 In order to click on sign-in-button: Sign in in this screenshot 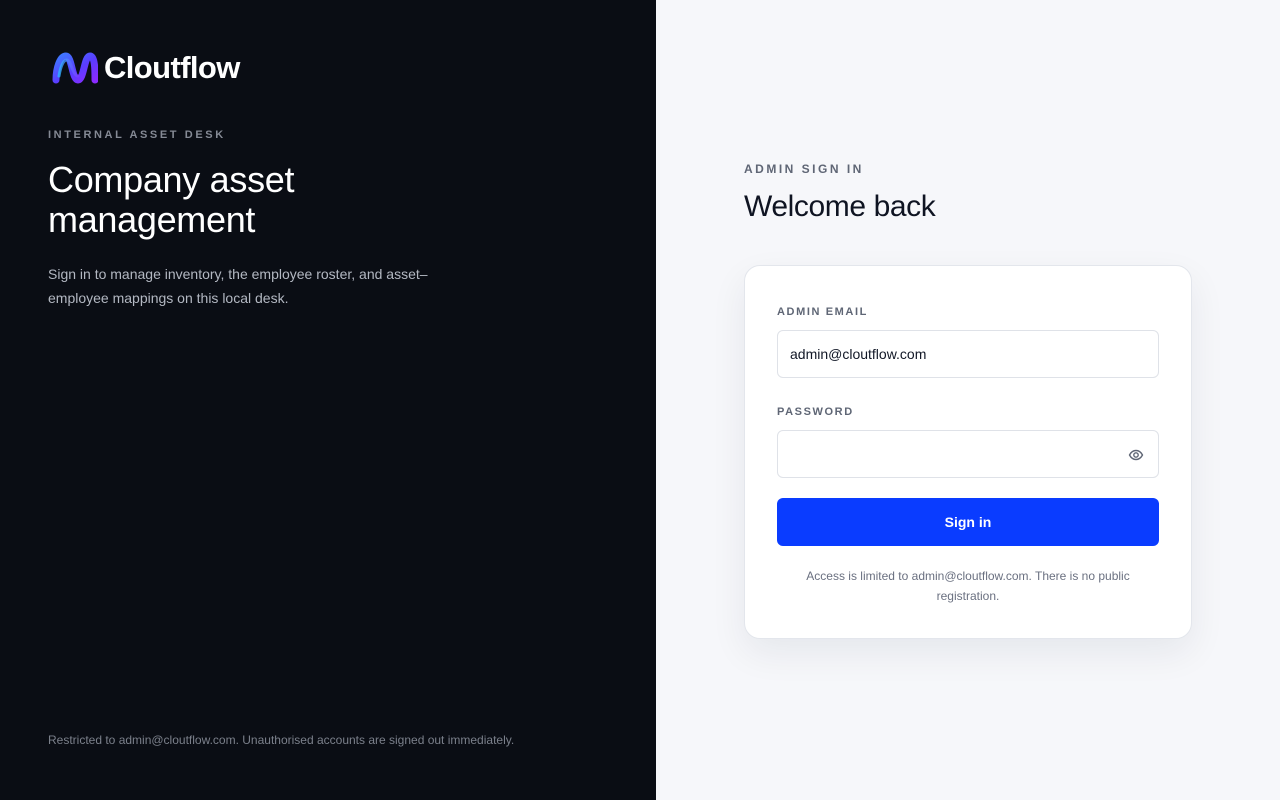, I will do `click(968, 522)`.